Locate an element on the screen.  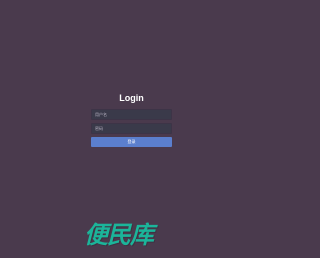
login-button: 登录 is located at coordinates (131, 142).